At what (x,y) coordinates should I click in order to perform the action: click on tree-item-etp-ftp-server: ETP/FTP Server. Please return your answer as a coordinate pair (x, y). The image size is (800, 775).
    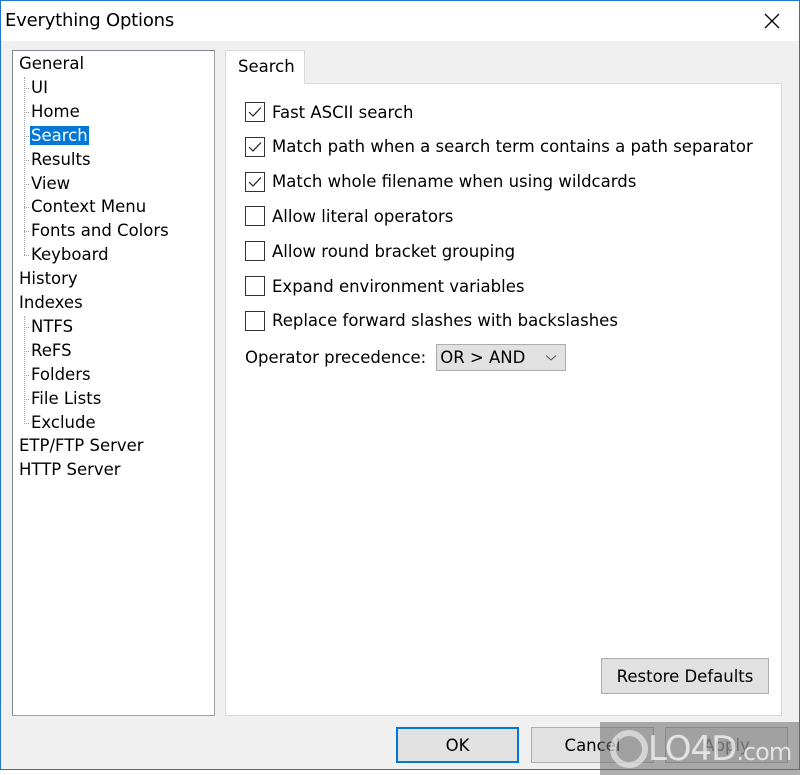
    Looking at the image, I should click on (81, 446).